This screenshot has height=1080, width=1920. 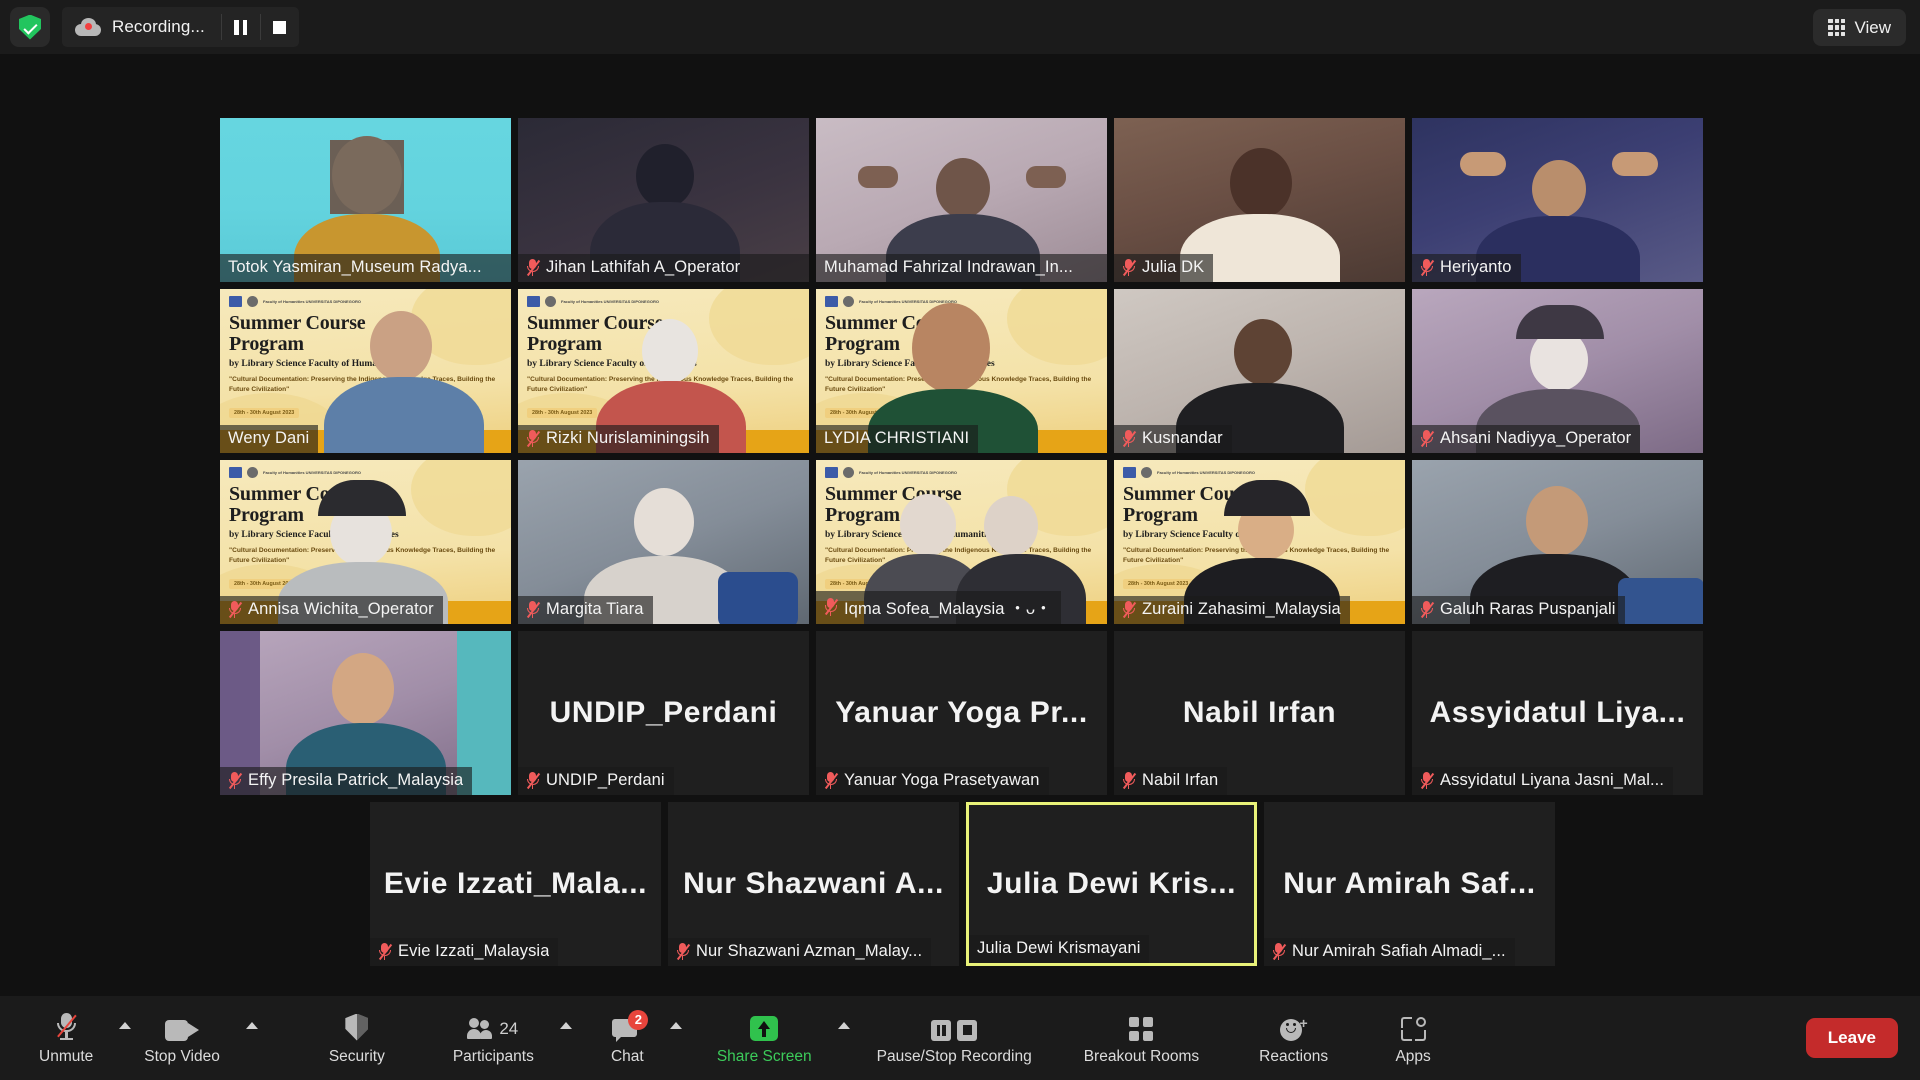 I want to click on view-button-label: View, so click(x=1872, y=27).